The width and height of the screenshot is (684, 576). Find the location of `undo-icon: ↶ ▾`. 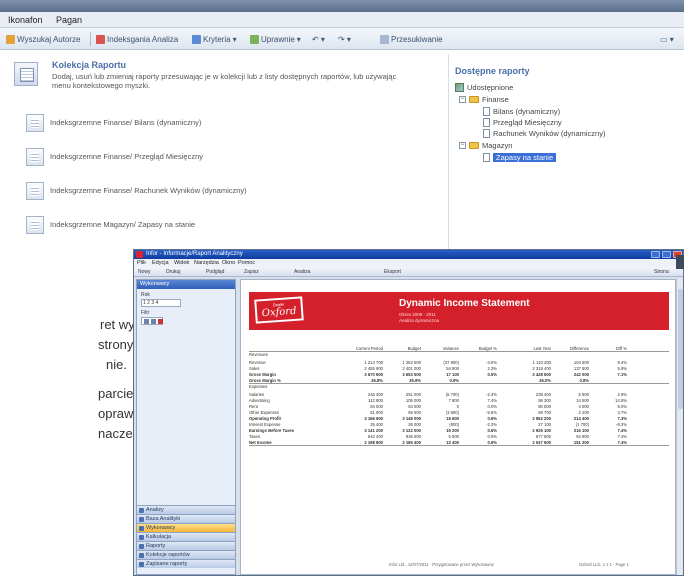

undo-icon: ↶ ▾ is located at coordinates (318, 39).